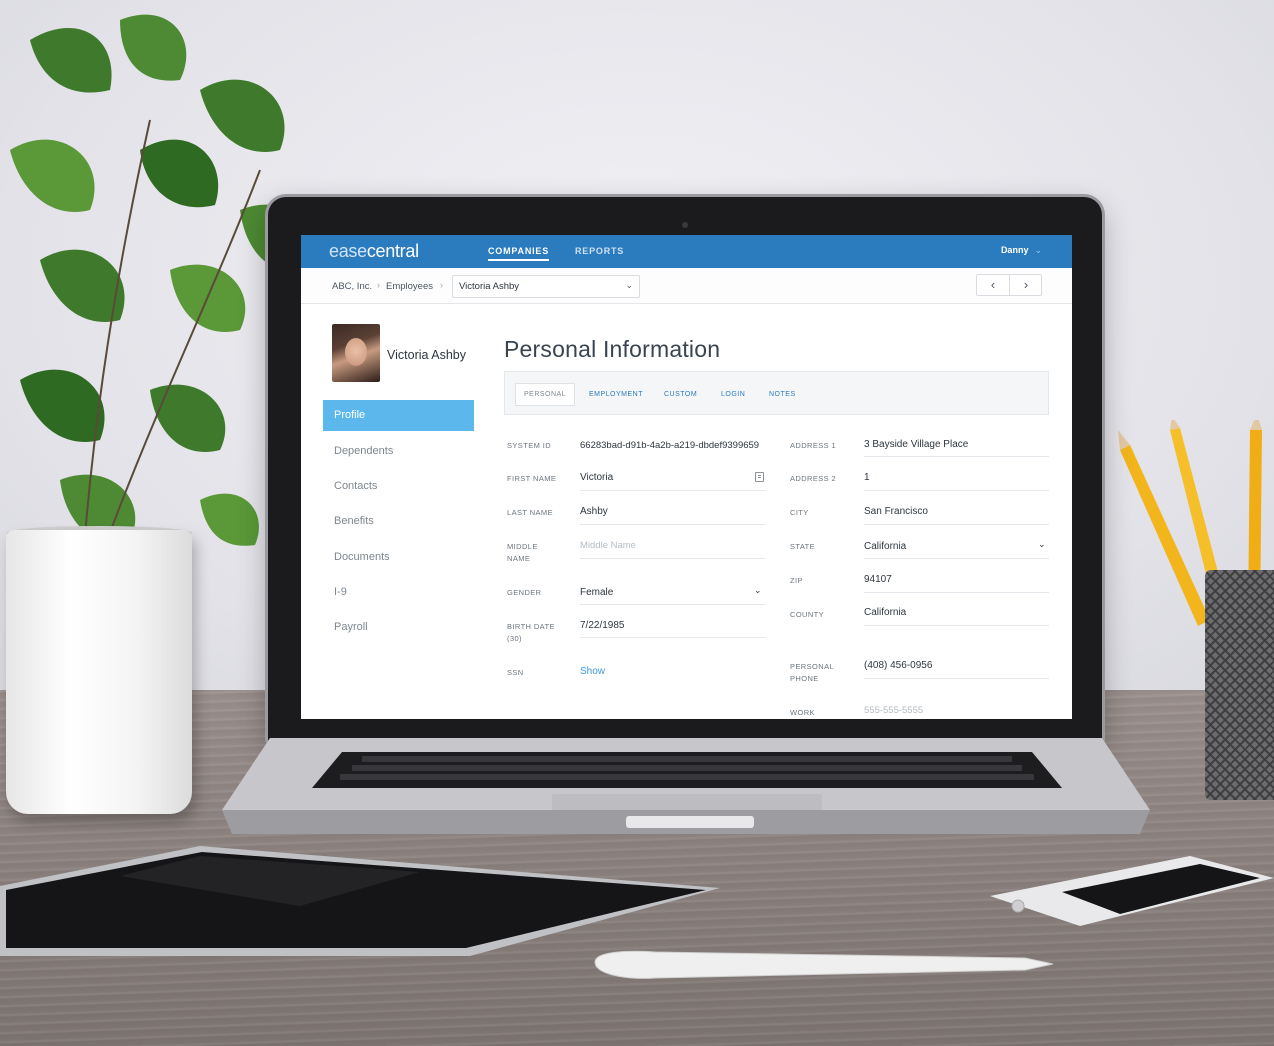  I want to click on first-name-underline, so click(673, 490).